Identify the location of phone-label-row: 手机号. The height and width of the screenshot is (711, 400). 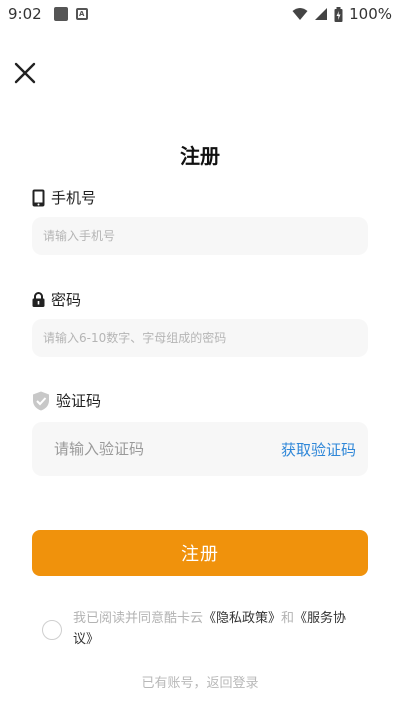
(64, 197).